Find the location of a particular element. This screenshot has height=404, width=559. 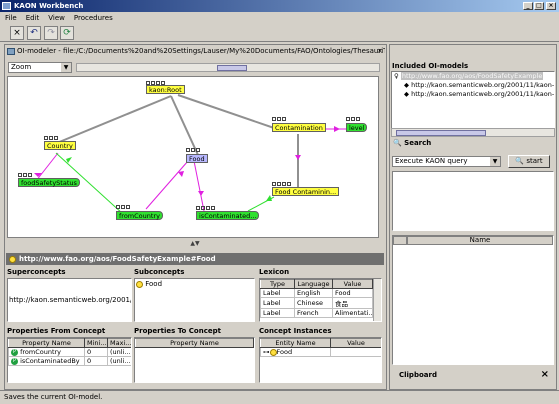

node-contamination: Contamination is located at coordinates (299, 127).